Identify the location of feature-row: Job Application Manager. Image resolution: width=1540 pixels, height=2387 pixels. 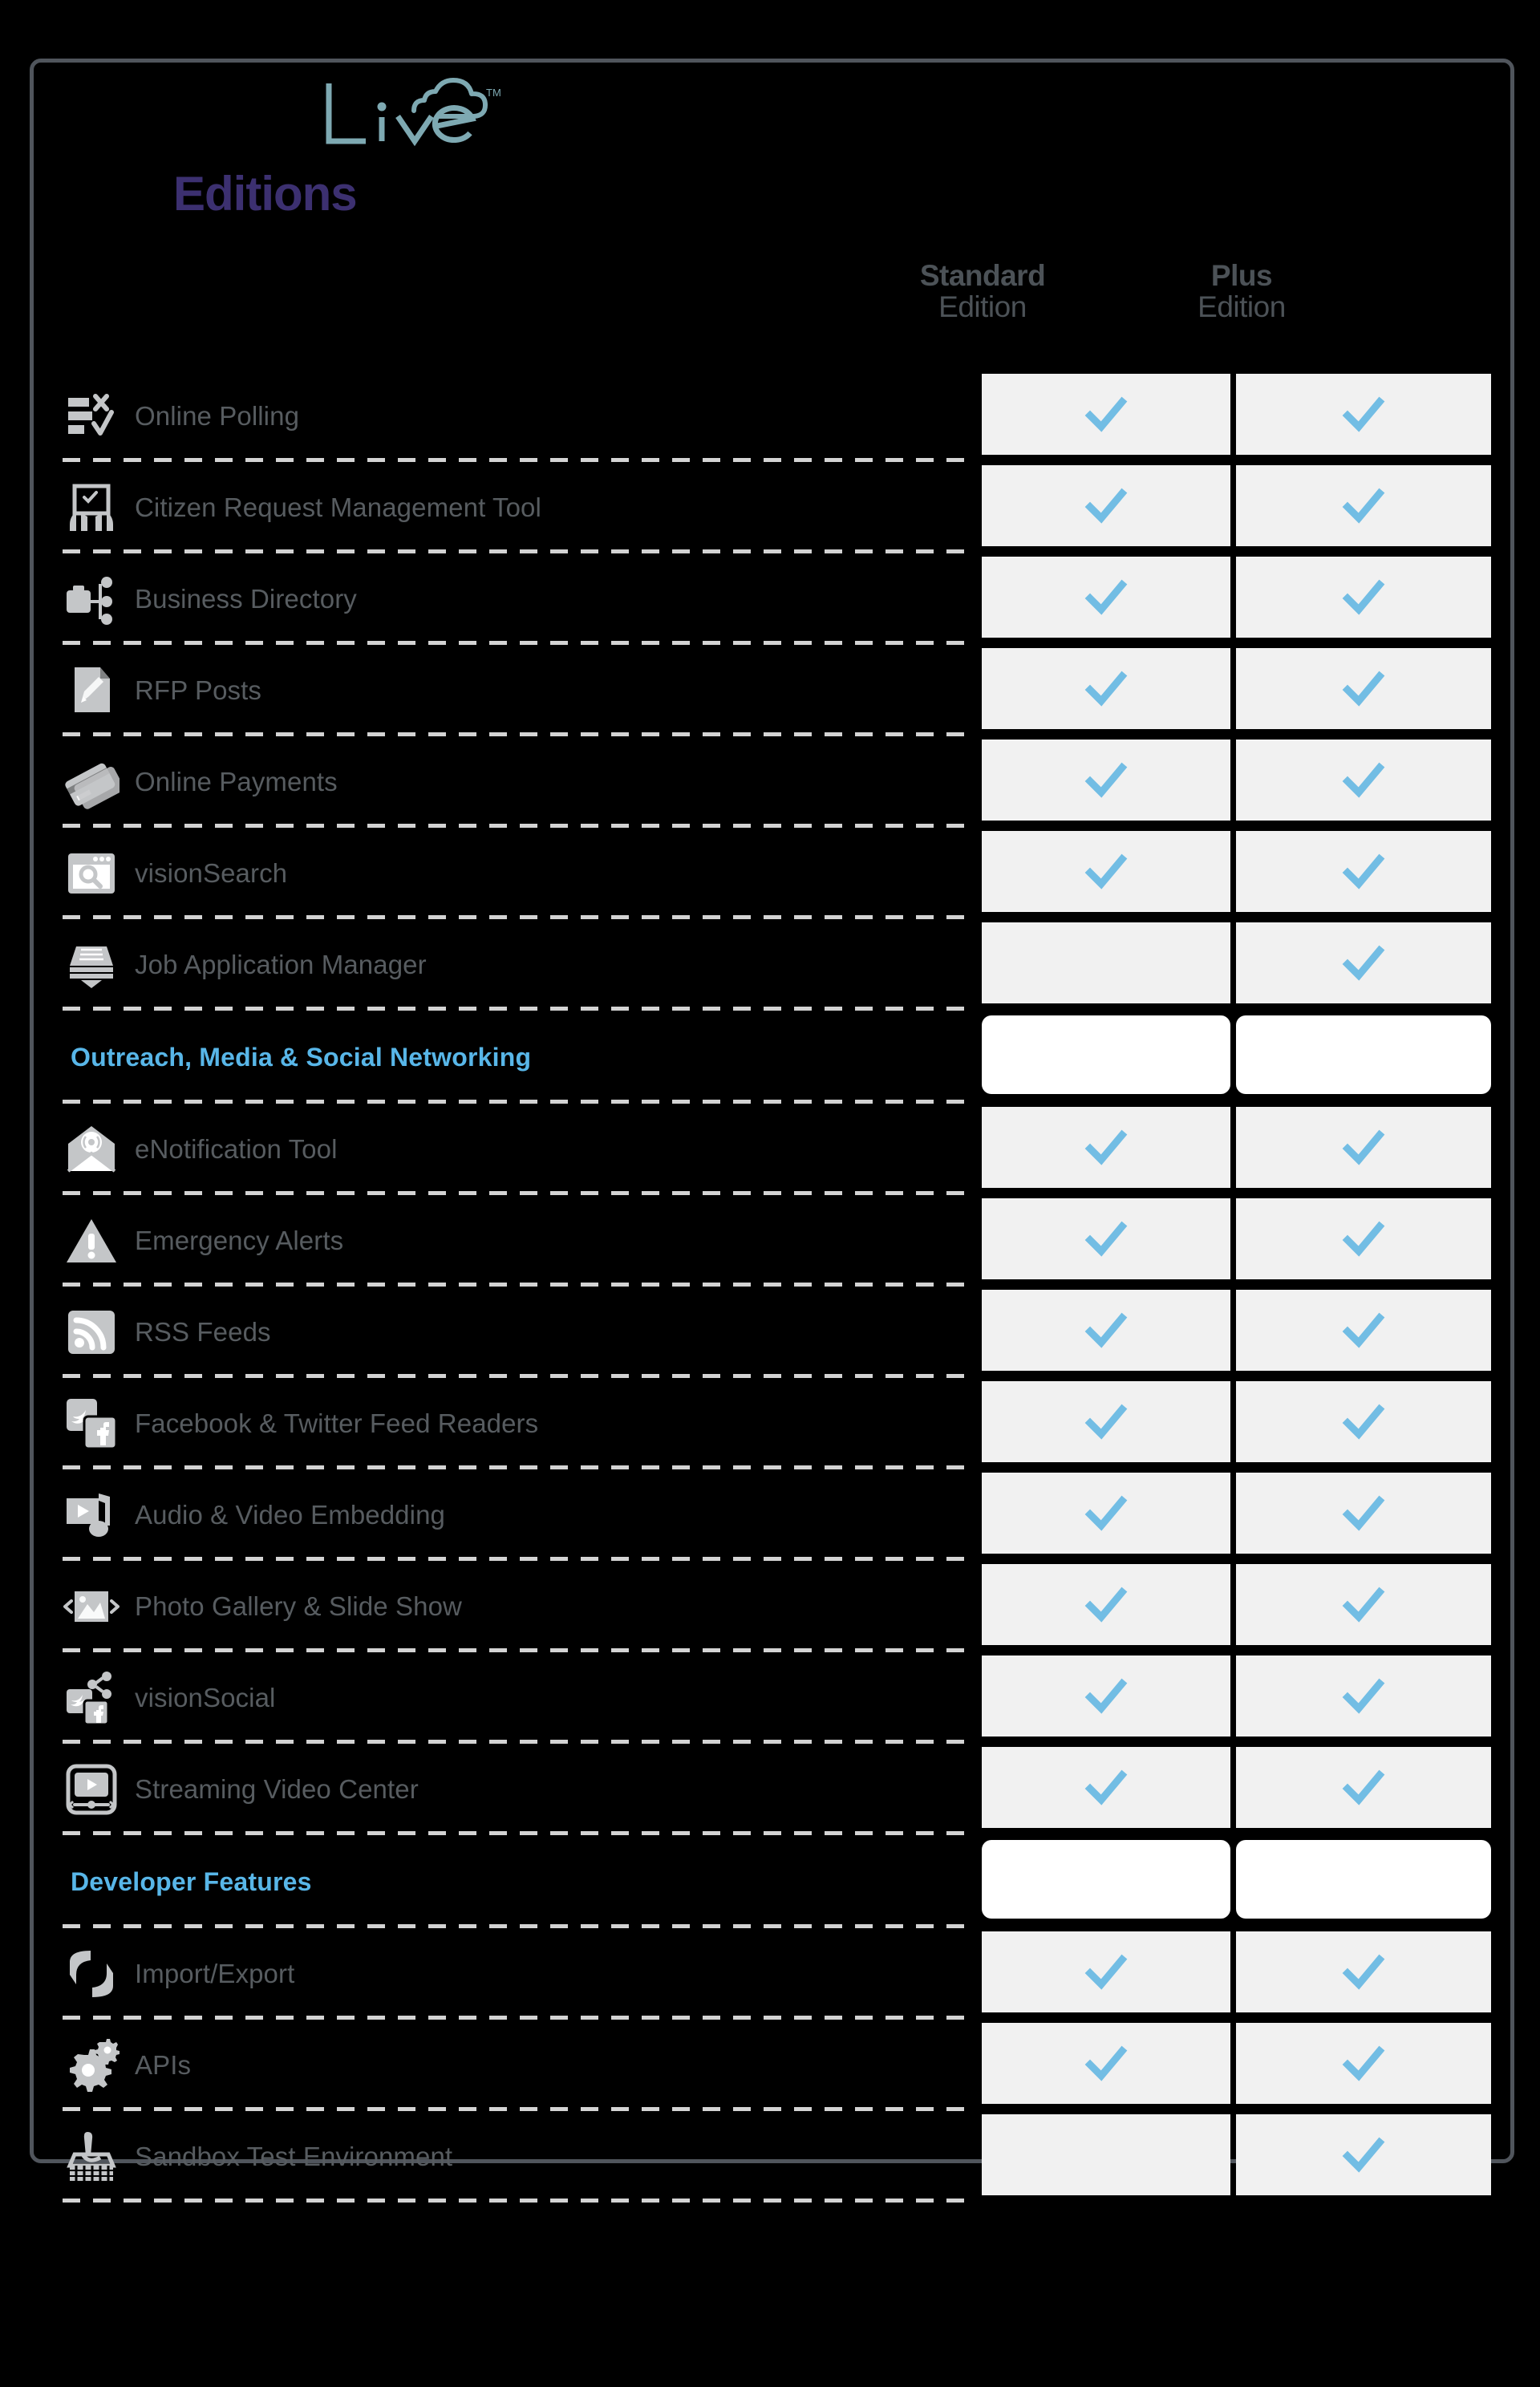
(770, 965).